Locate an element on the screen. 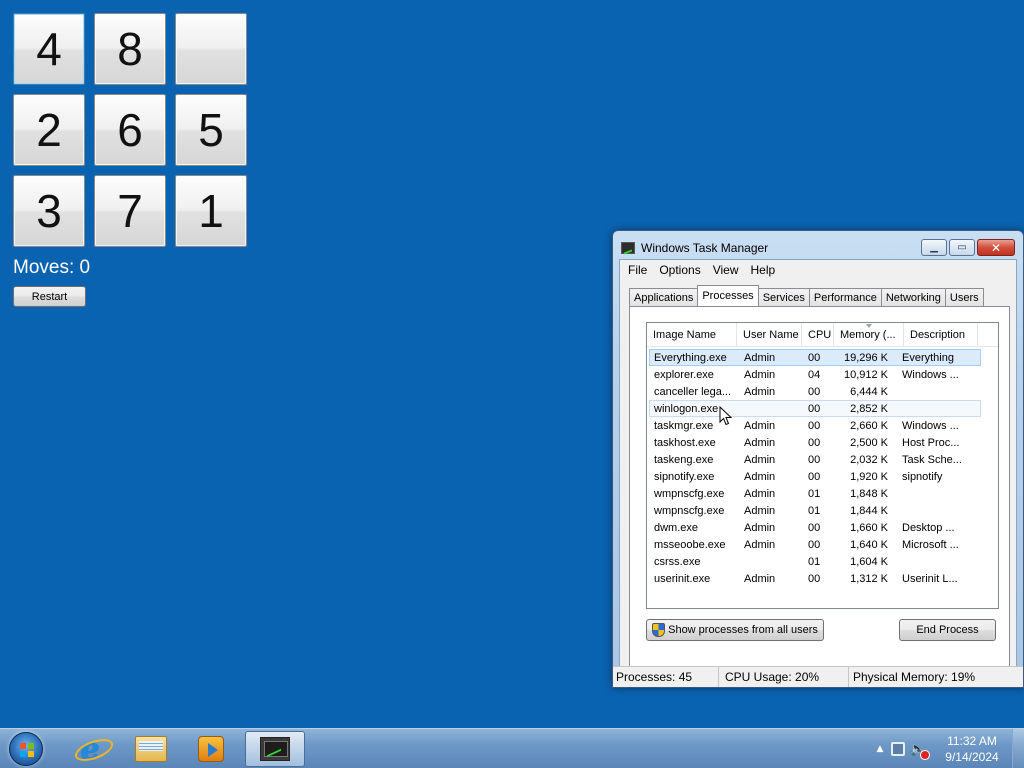 The width and height of the screenshot is (1024, 768). menu-options: Options is located at coordinates (679, 270).